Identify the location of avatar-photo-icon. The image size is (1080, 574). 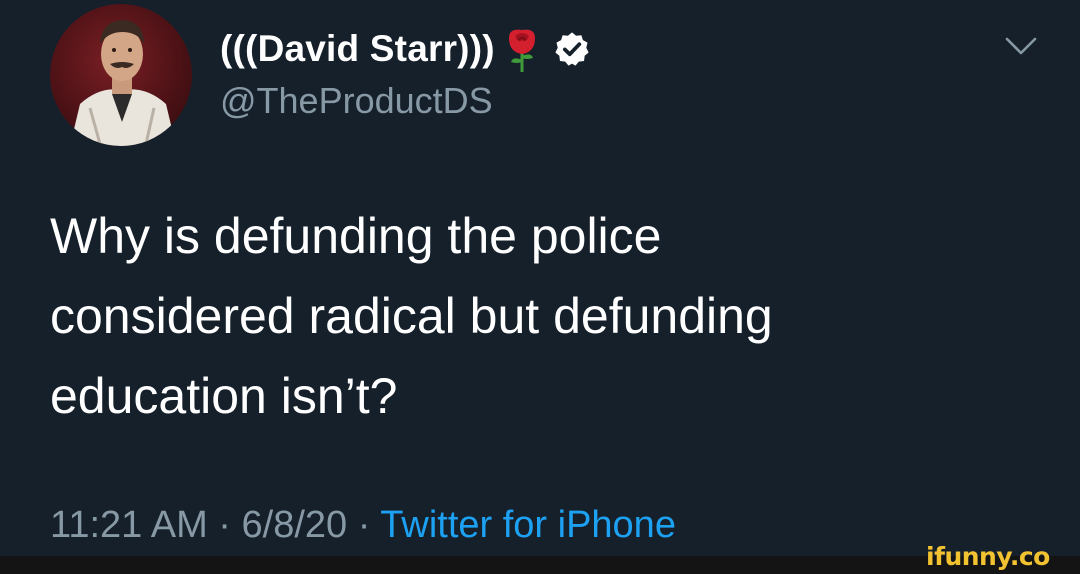
(123, 83).